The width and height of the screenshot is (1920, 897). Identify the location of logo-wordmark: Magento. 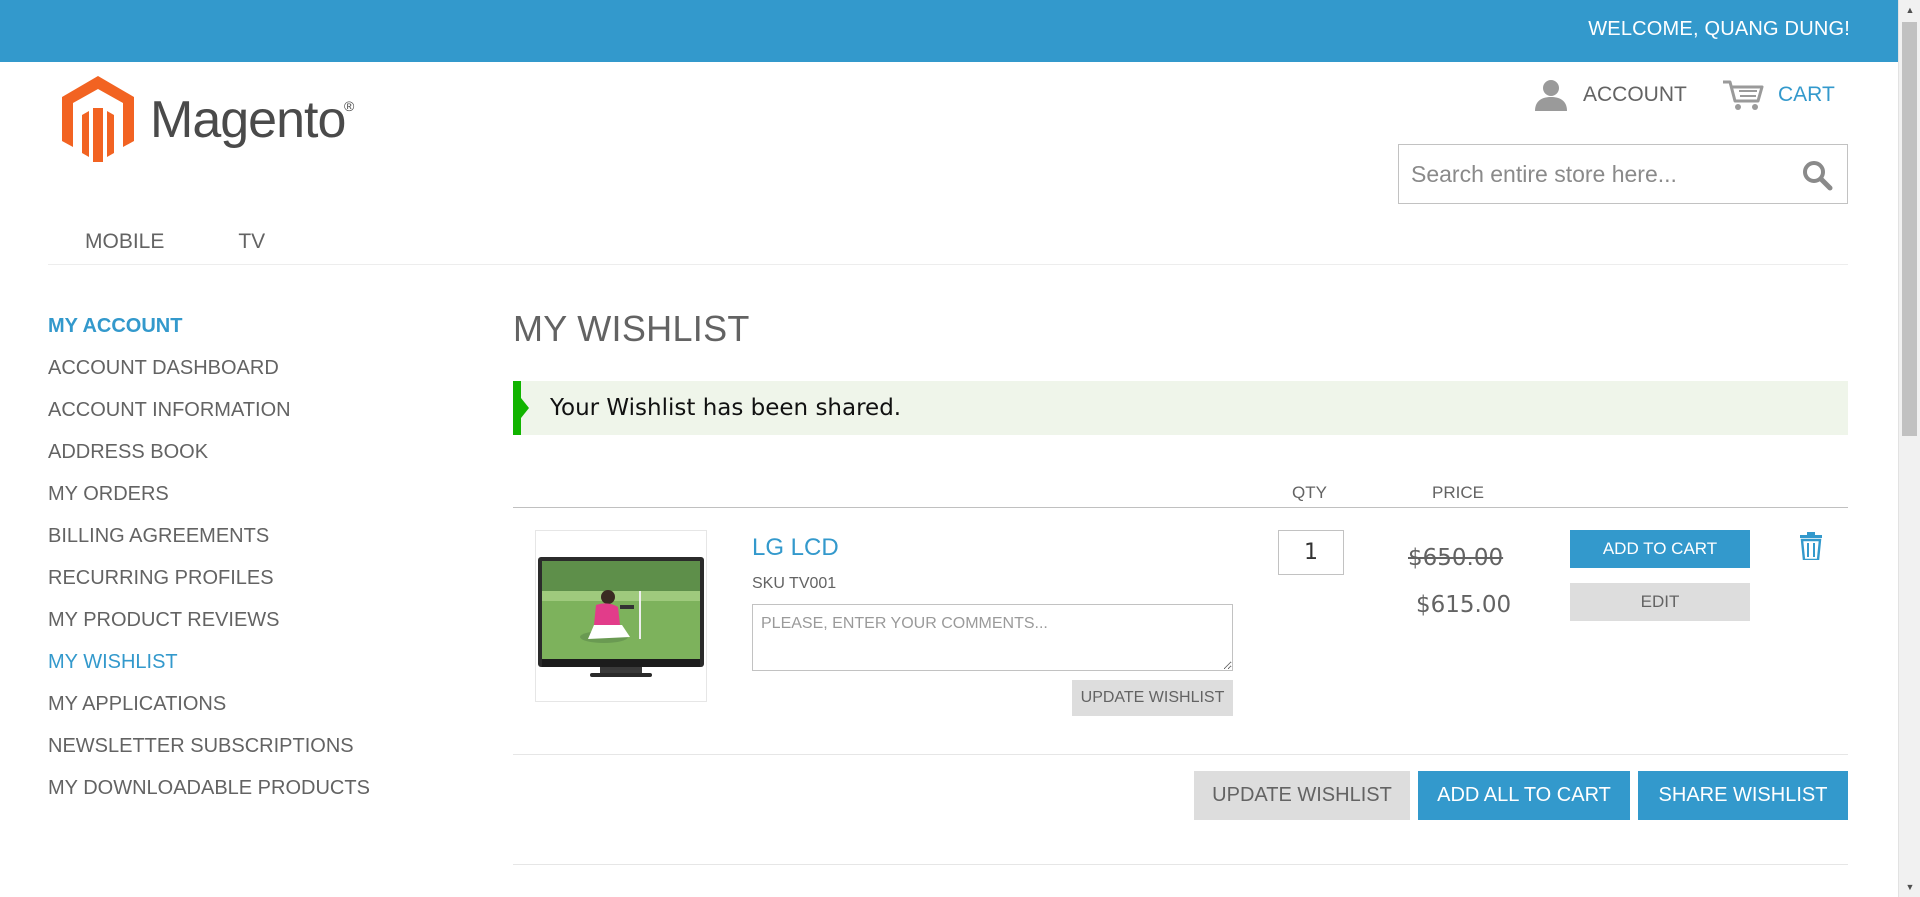
(248, 120).